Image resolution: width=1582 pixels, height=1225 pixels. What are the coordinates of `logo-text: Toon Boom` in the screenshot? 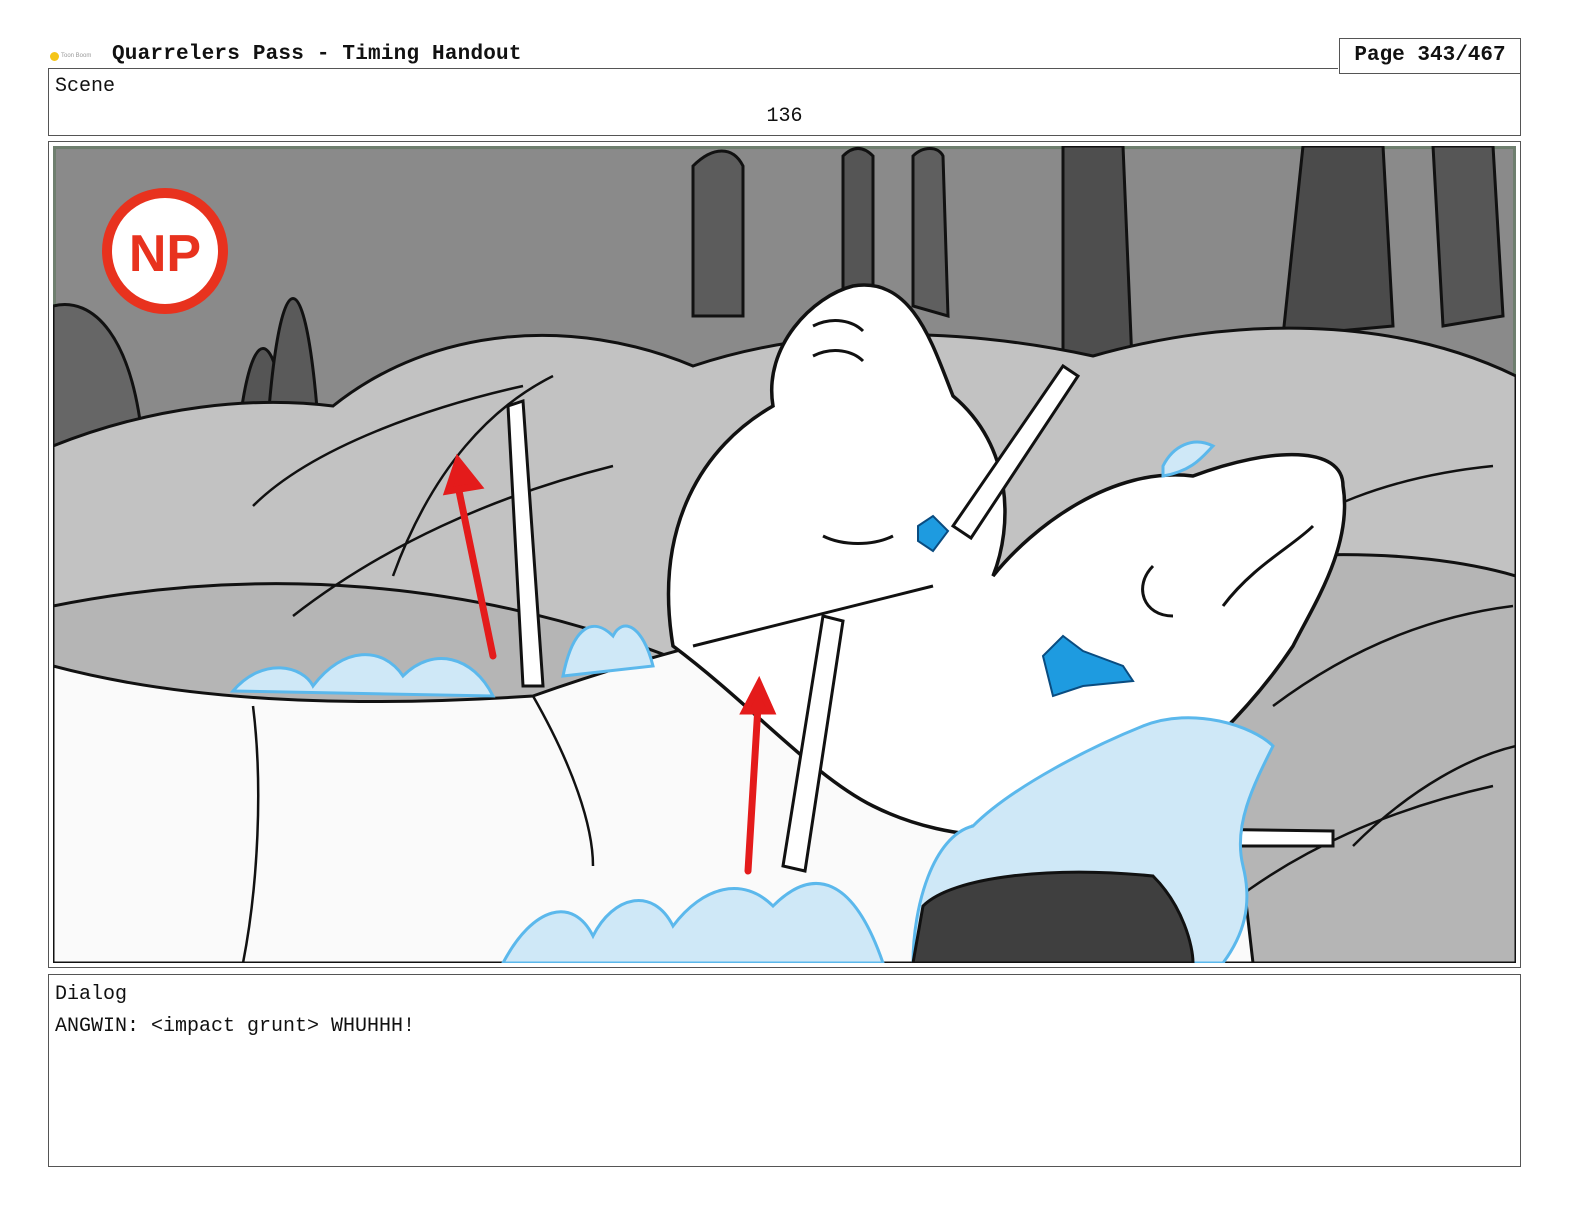 It's located at (76, 56).